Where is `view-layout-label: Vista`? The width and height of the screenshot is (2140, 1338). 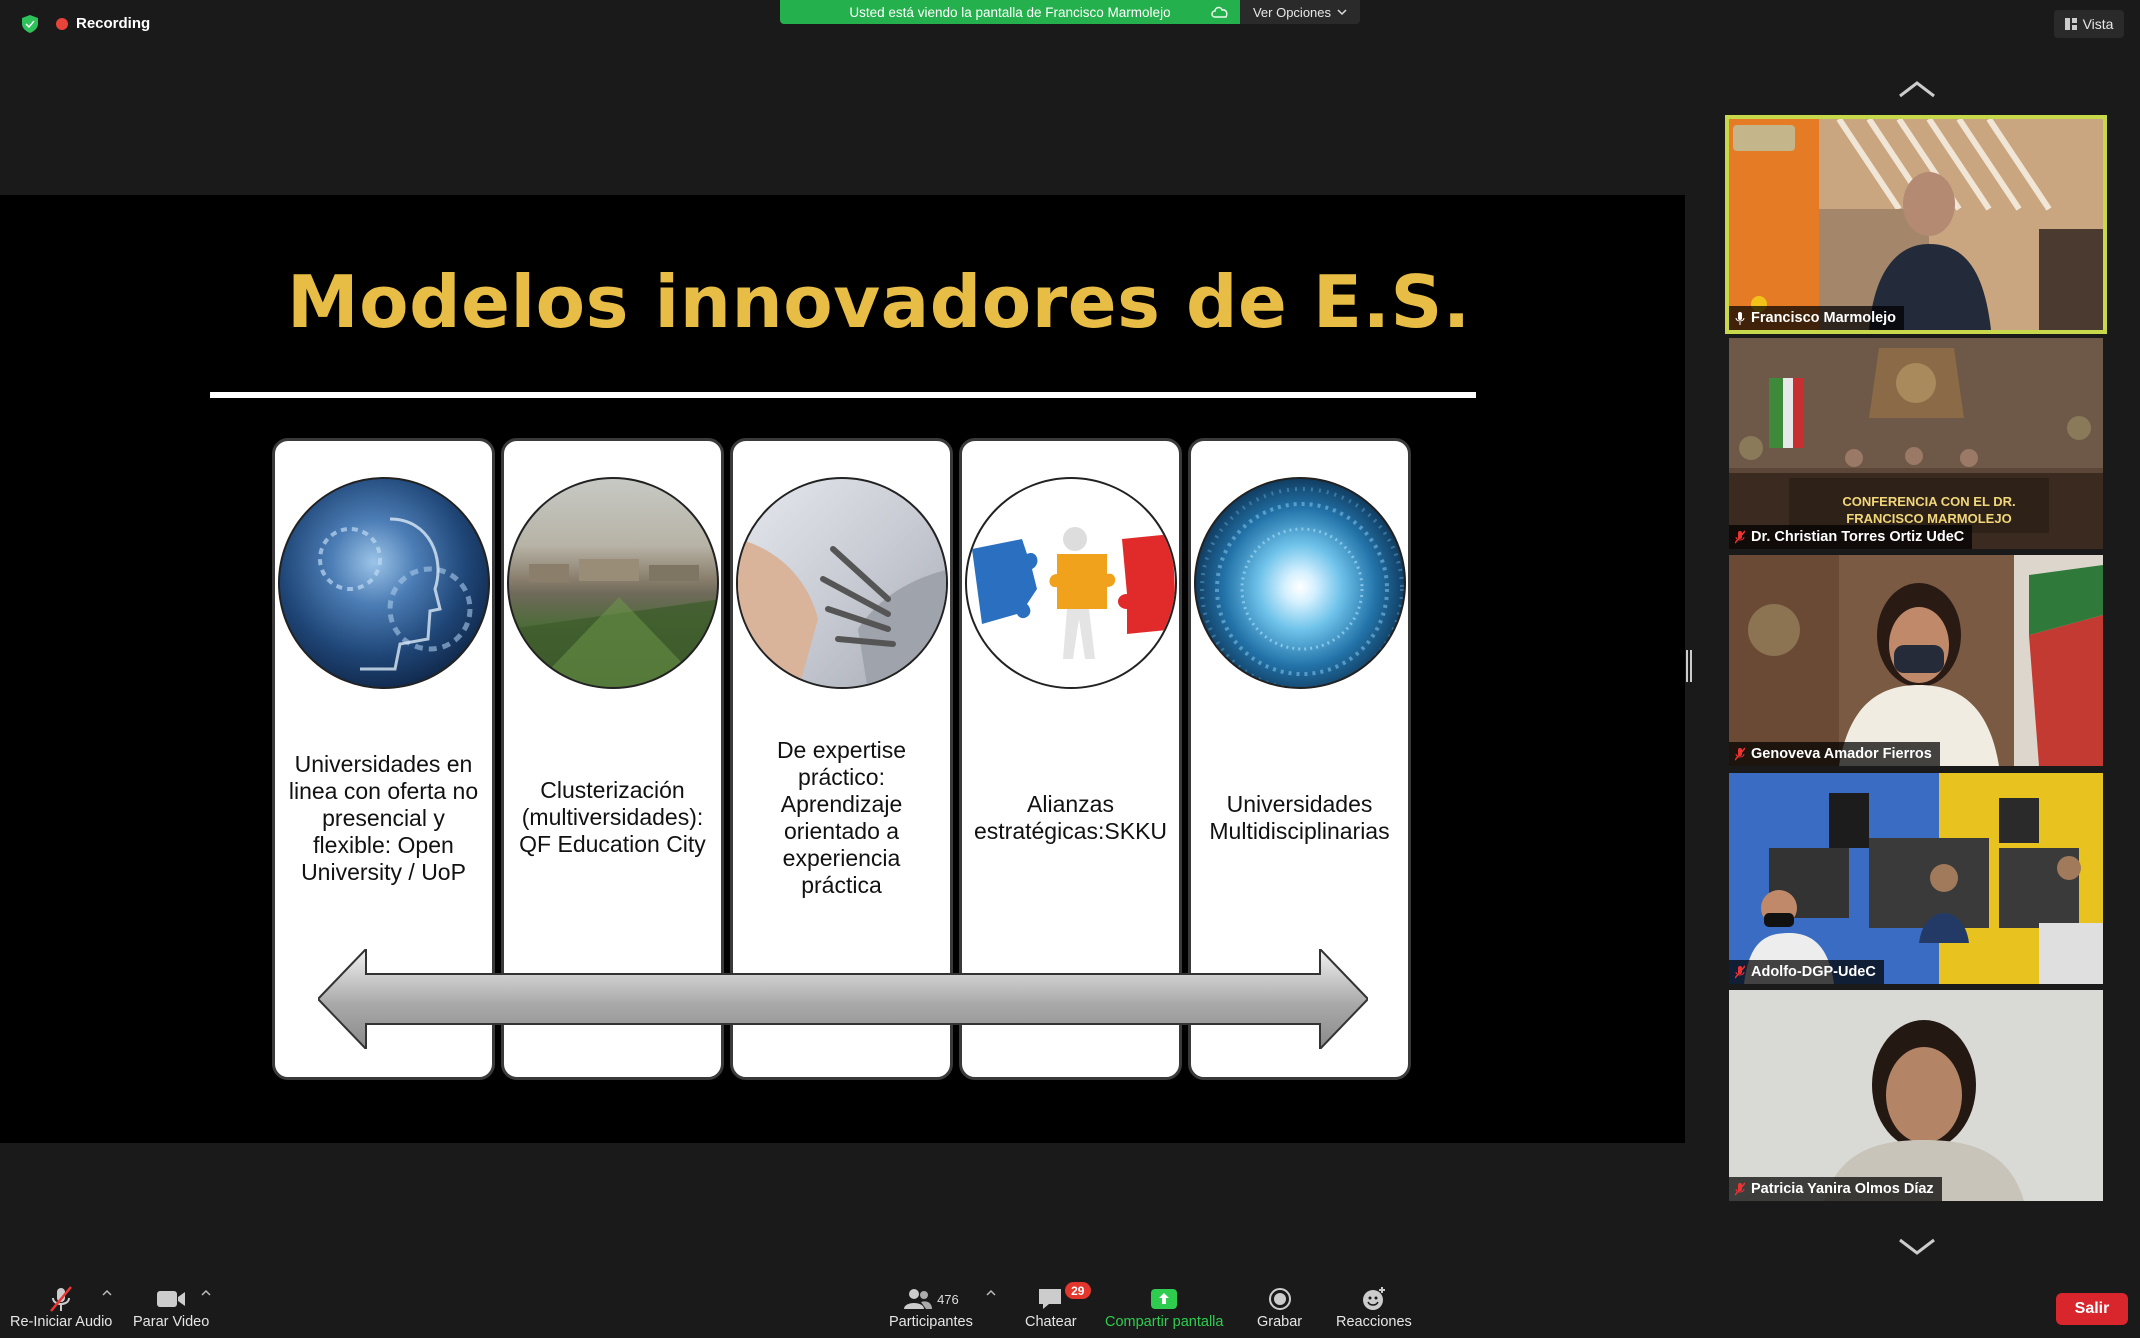 view-layout-label: Vista is located at coordinates (2098, 24).